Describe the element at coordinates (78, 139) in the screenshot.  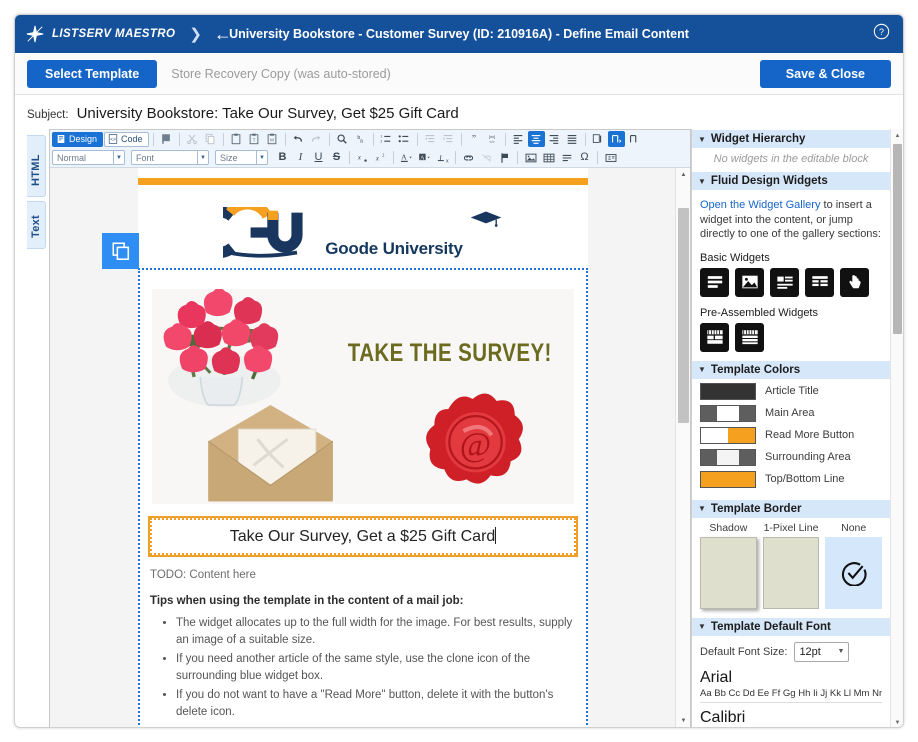
I see `design-mode-button: Design` at that location.